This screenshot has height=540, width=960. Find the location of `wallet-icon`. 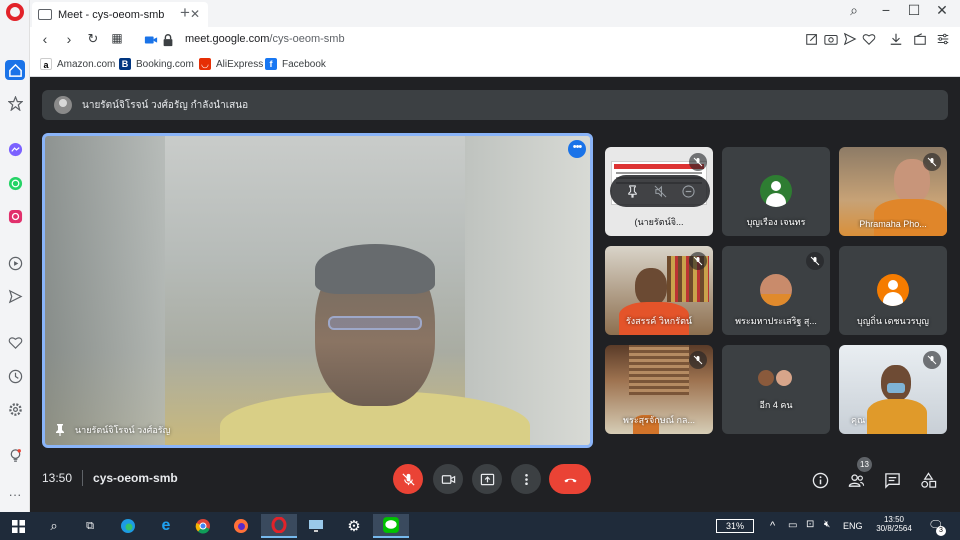

wallet-icon is located at coordinates (920, 40).